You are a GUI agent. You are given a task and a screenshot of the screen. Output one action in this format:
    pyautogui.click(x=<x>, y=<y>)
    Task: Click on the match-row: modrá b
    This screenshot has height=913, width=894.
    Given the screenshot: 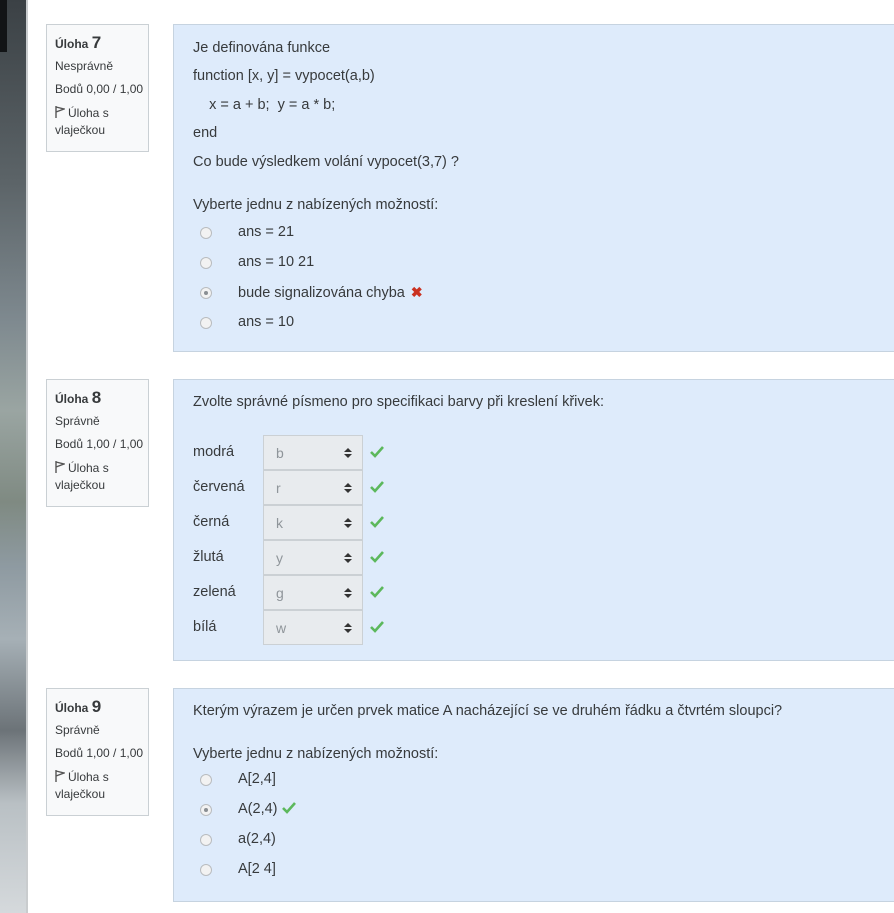 What is the action you would take?
    pyautogui.click(x=303, y=452)
    